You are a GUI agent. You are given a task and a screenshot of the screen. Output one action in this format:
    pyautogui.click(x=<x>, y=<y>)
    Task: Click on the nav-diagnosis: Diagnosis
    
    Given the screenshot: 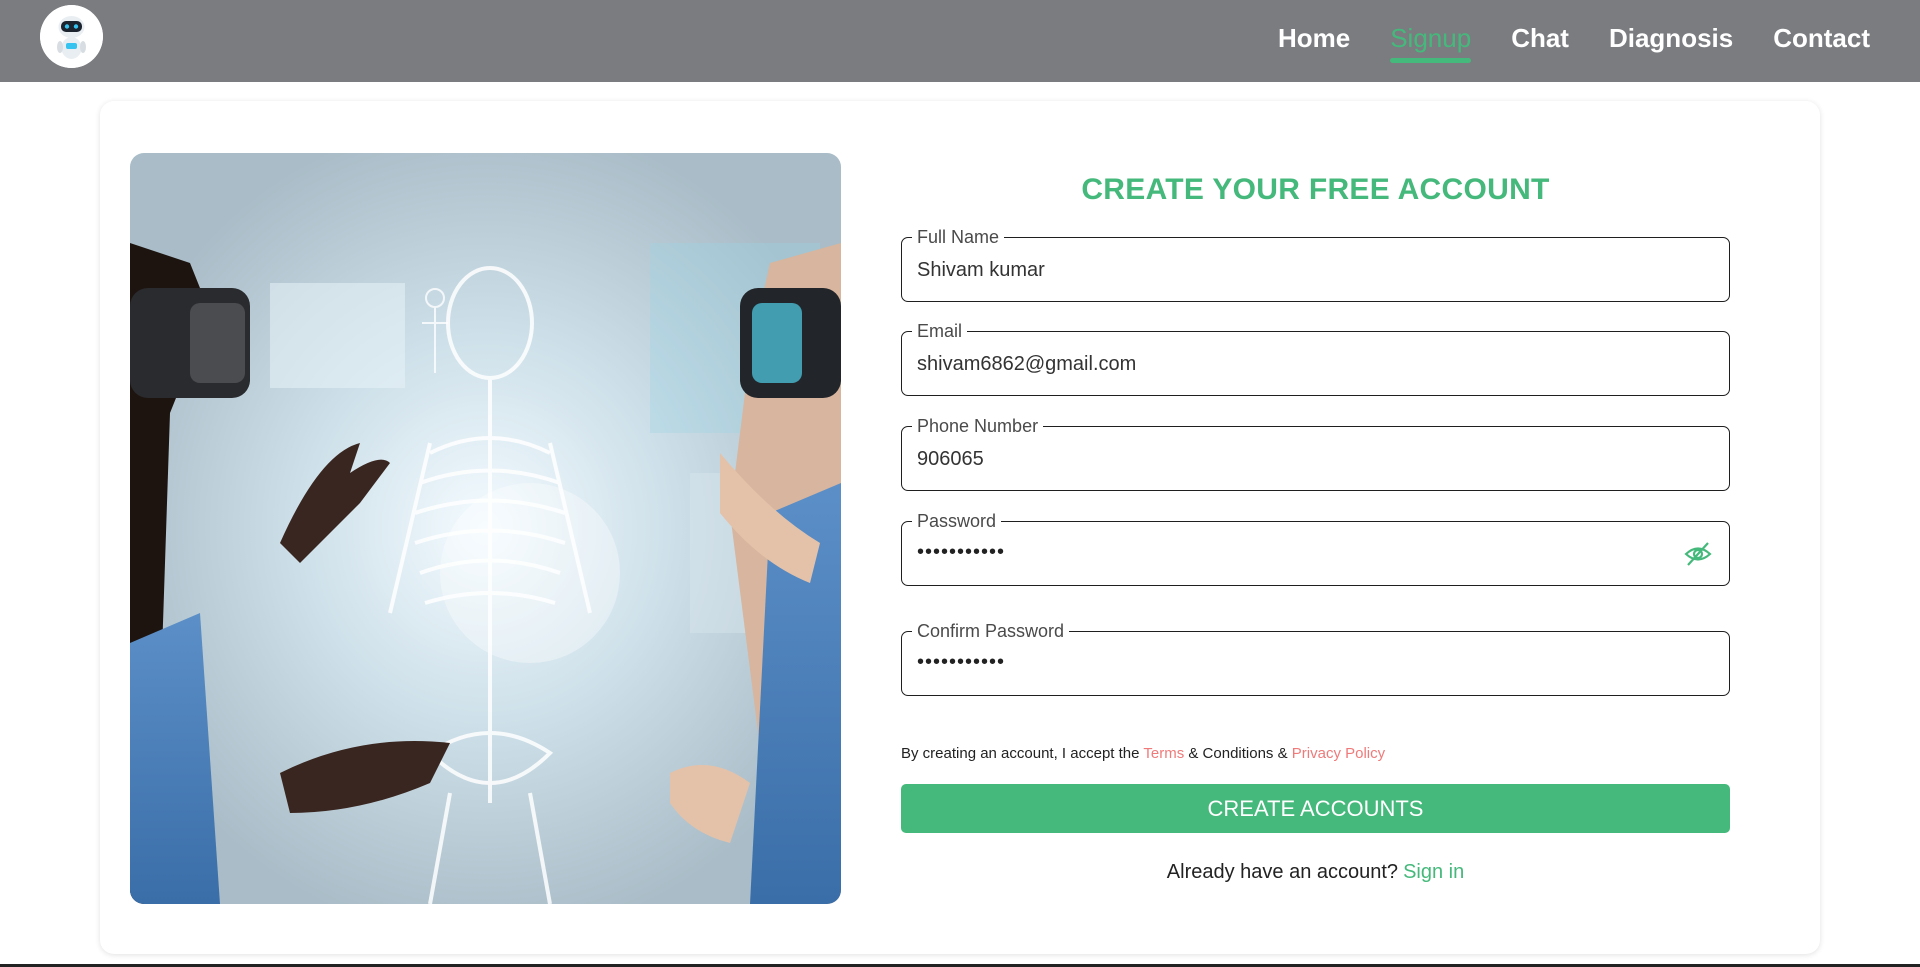 What is the action you would take?
    pyautogui.click(x=1671, y=39)
    